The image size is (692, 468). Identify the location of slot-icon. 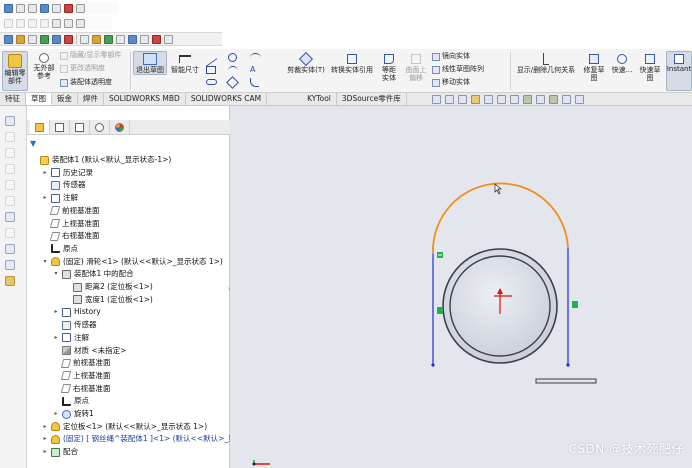
(211, 82).